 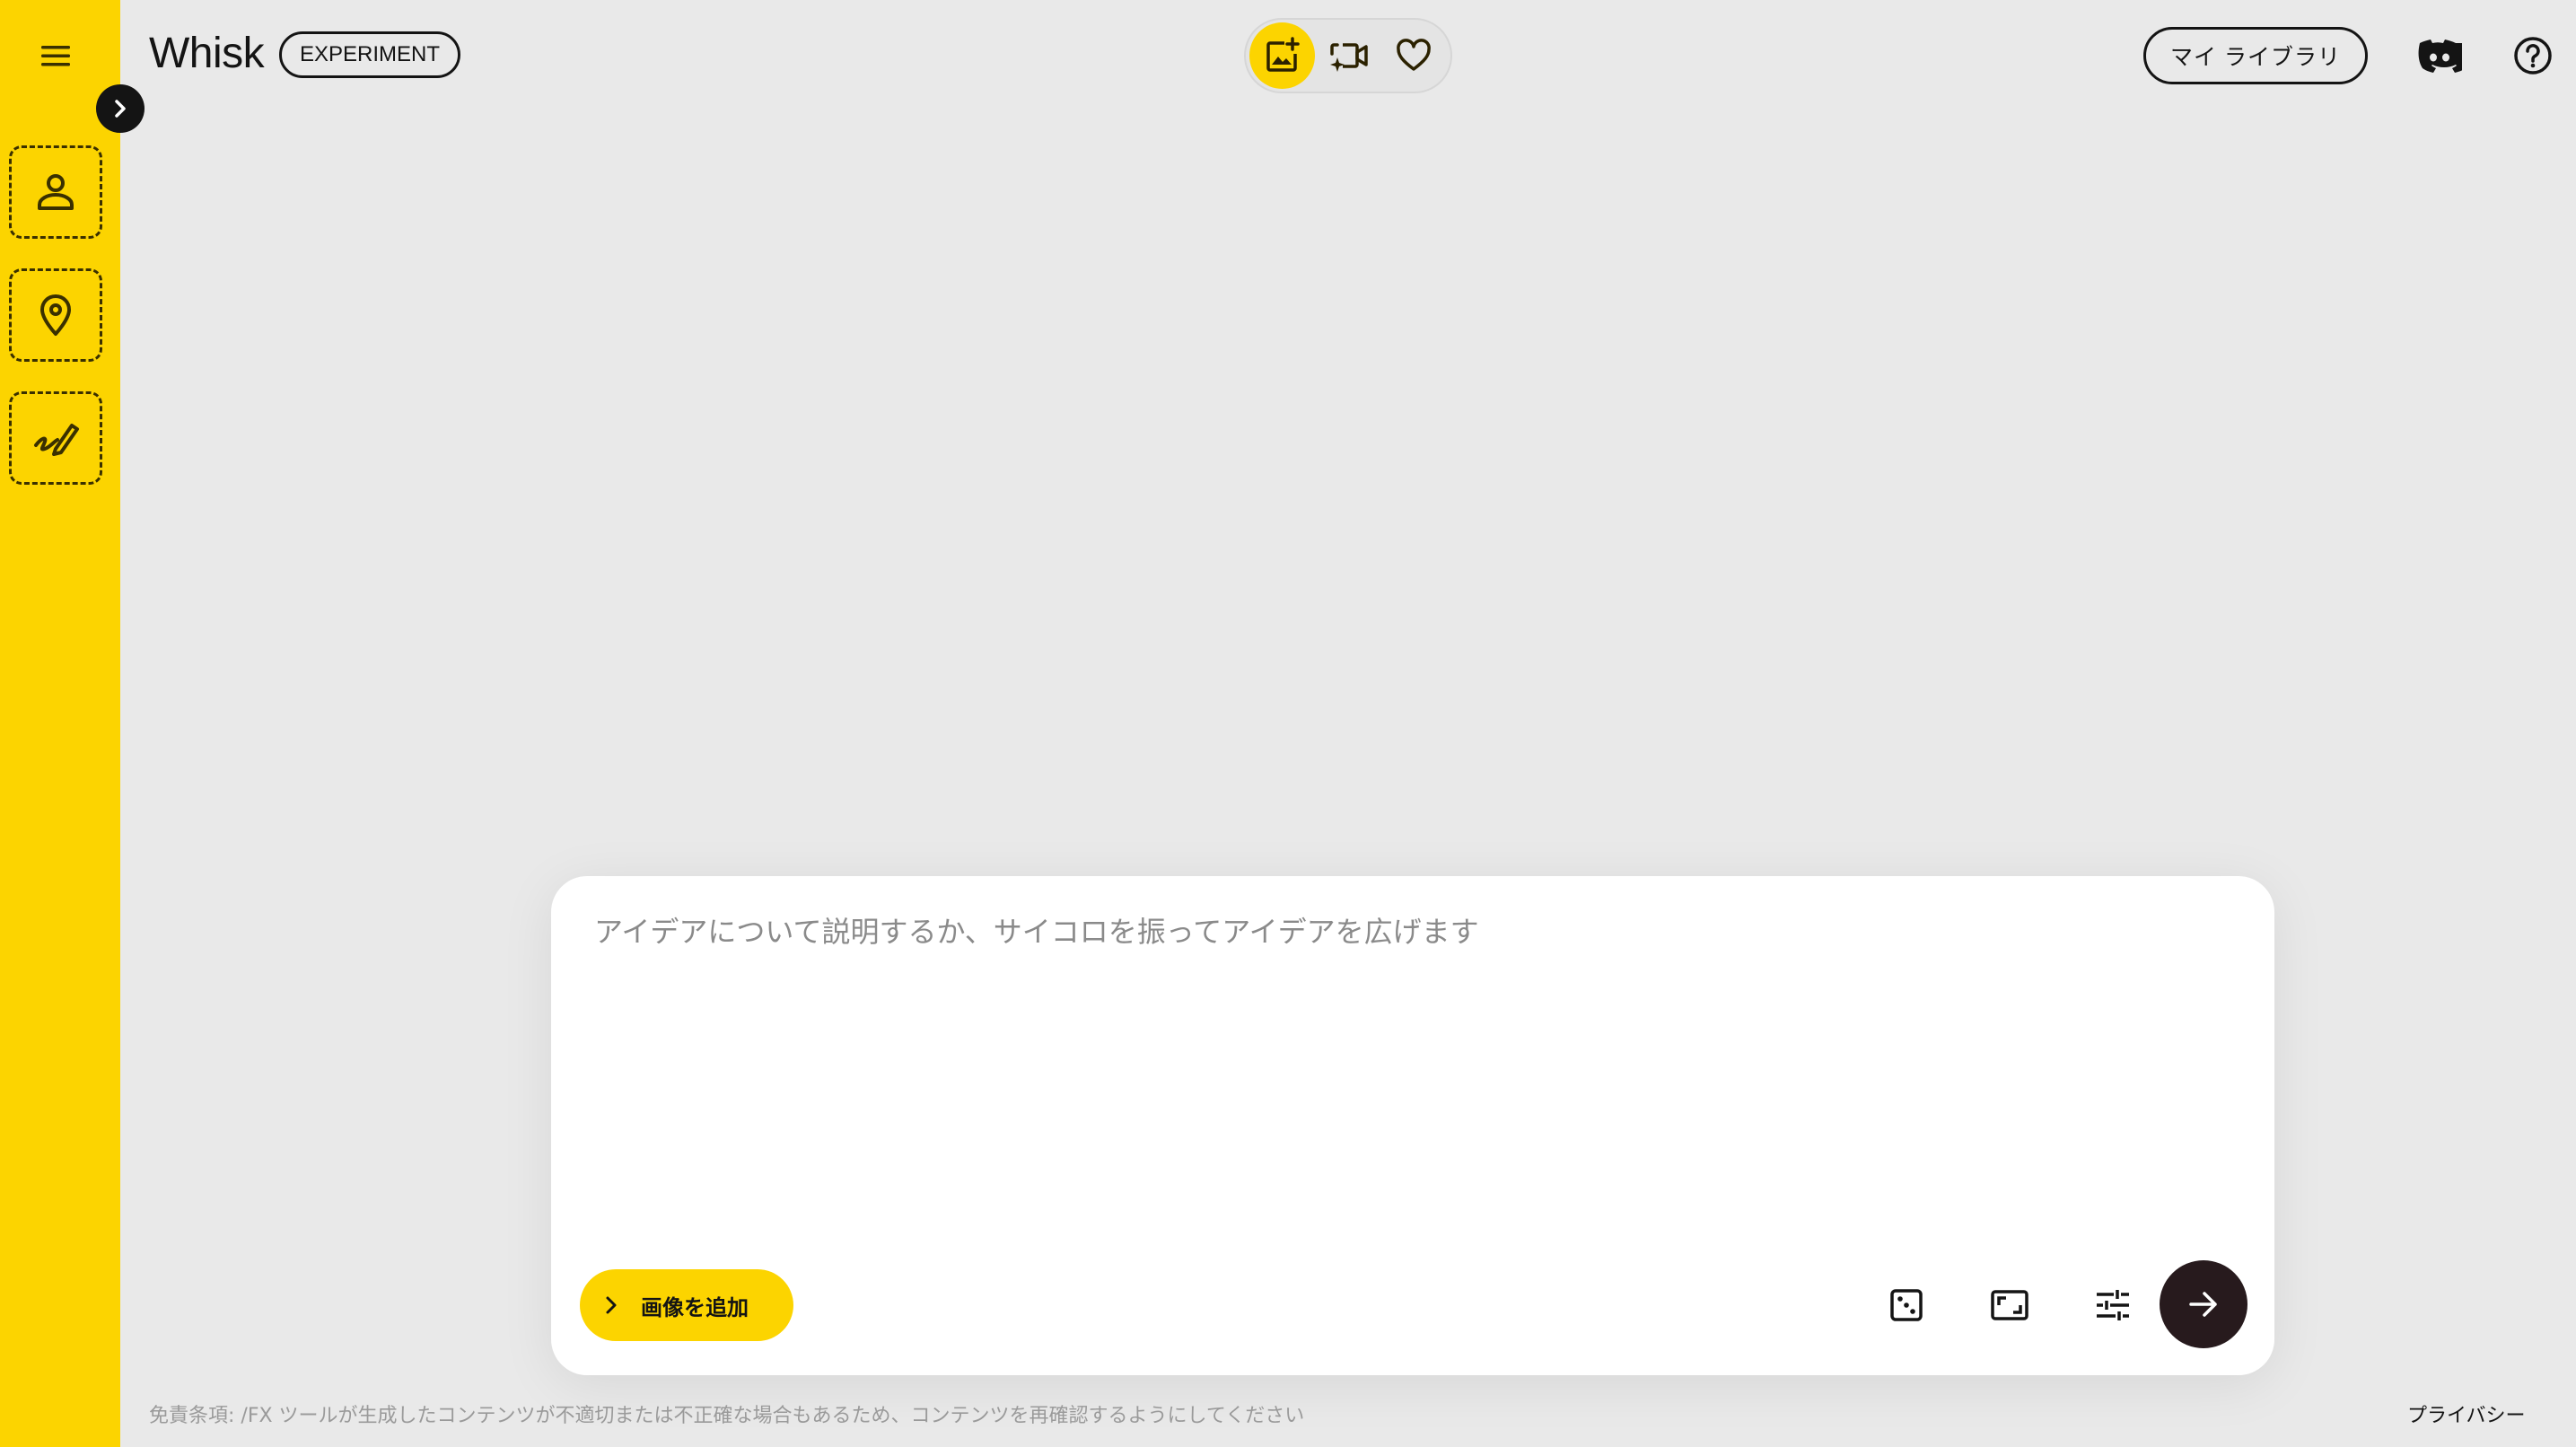 I want to click on subject-slot, so click(x=55, y=192).